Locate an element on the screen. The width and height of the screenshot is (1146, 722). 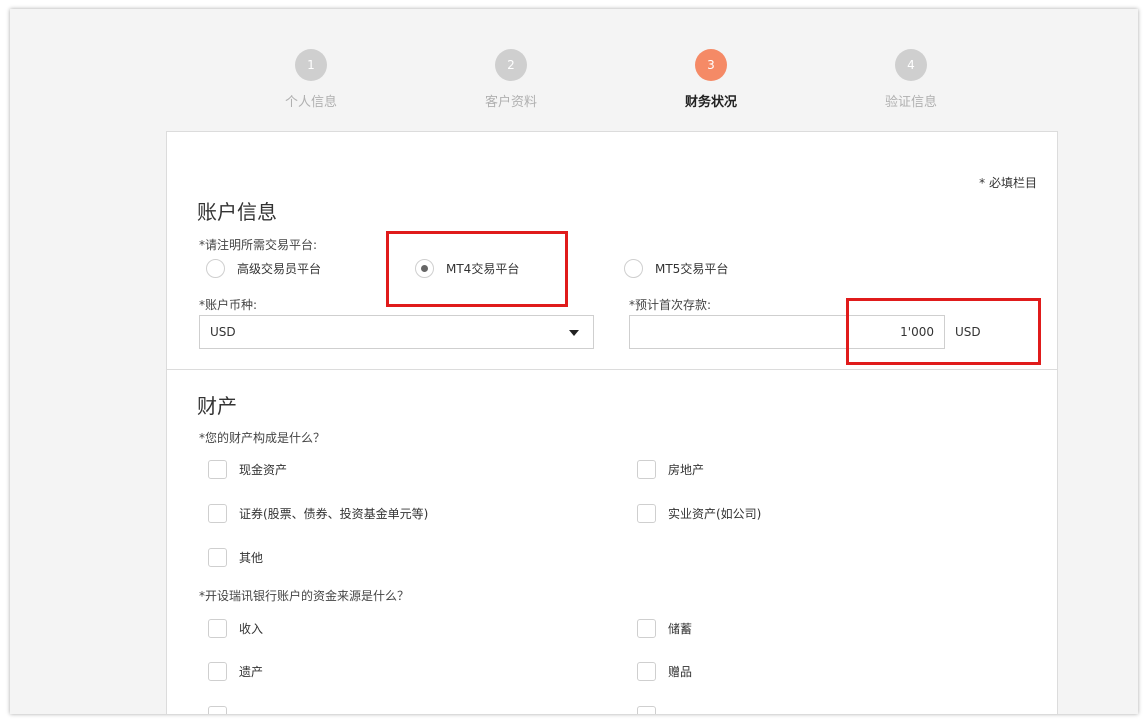
step-number: 1 is located at coordinates (311, 65).